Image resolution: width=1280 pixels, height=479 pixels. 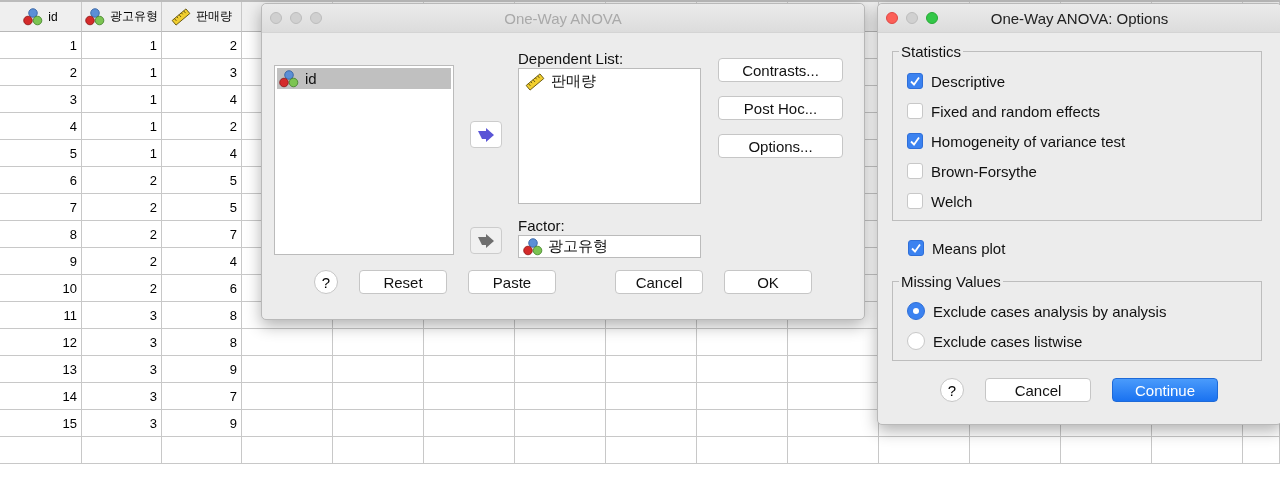 I want to click on table-cell: 11, so click(x=41, y=315).